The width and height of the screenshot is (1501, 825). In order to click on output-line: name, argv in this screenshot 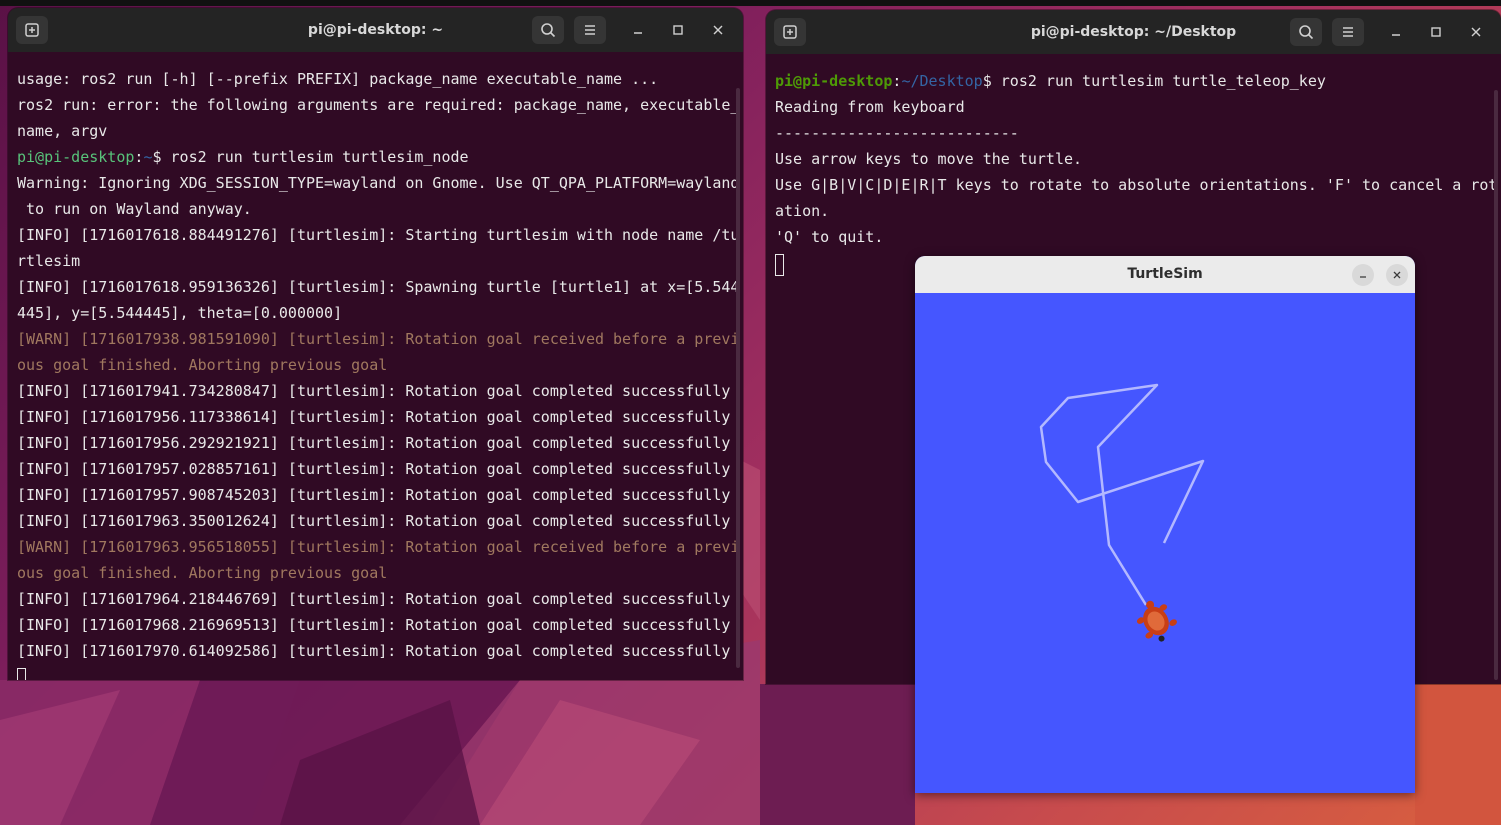, I will do `click(62, 131)`.